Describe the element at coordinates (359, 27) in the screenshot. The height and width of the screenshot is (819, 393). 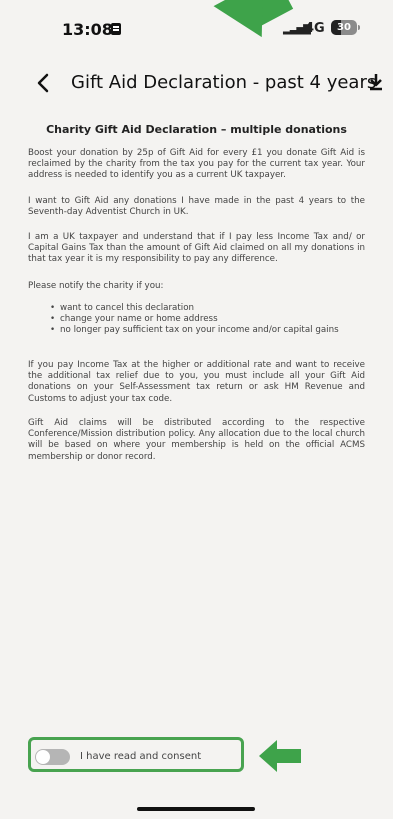
I see `battery-tip` at that location.